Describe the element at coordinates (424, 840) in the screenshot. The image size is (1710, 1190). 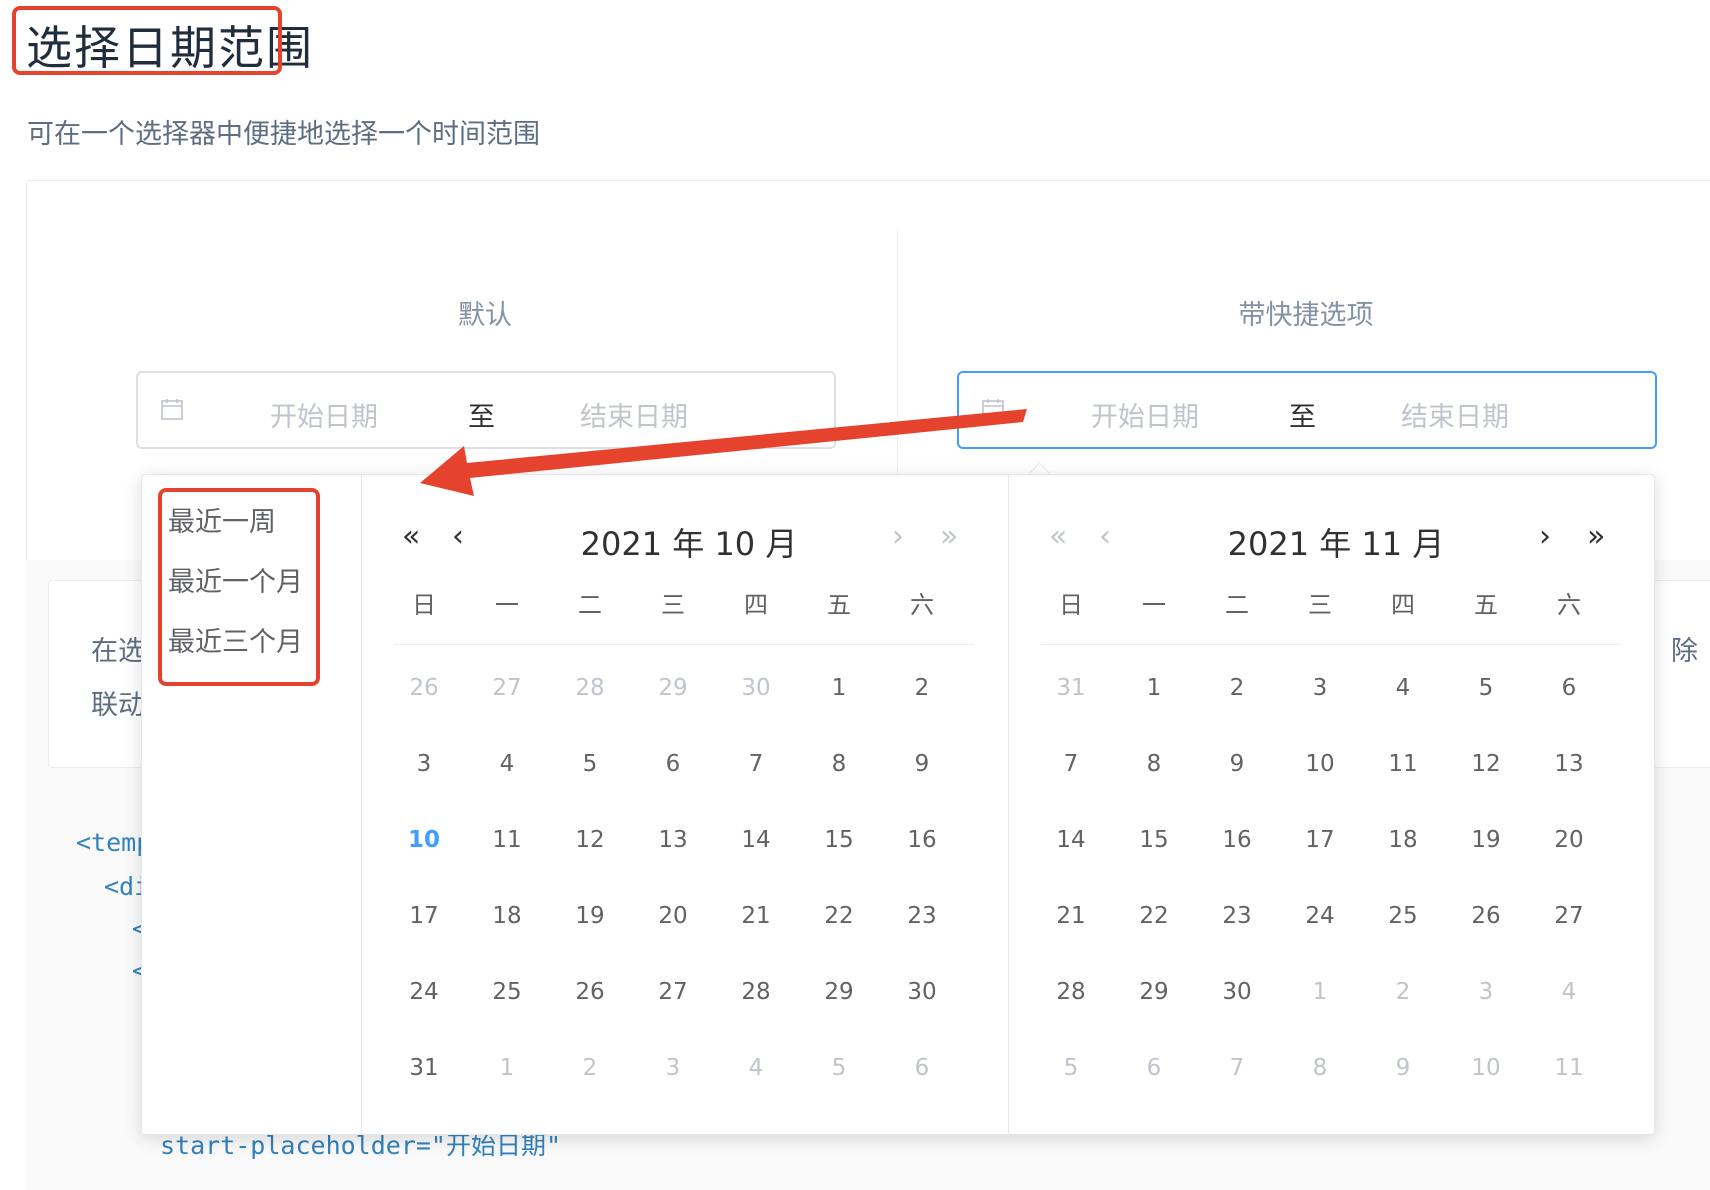
I see `day-cell-today: 10` at that location.